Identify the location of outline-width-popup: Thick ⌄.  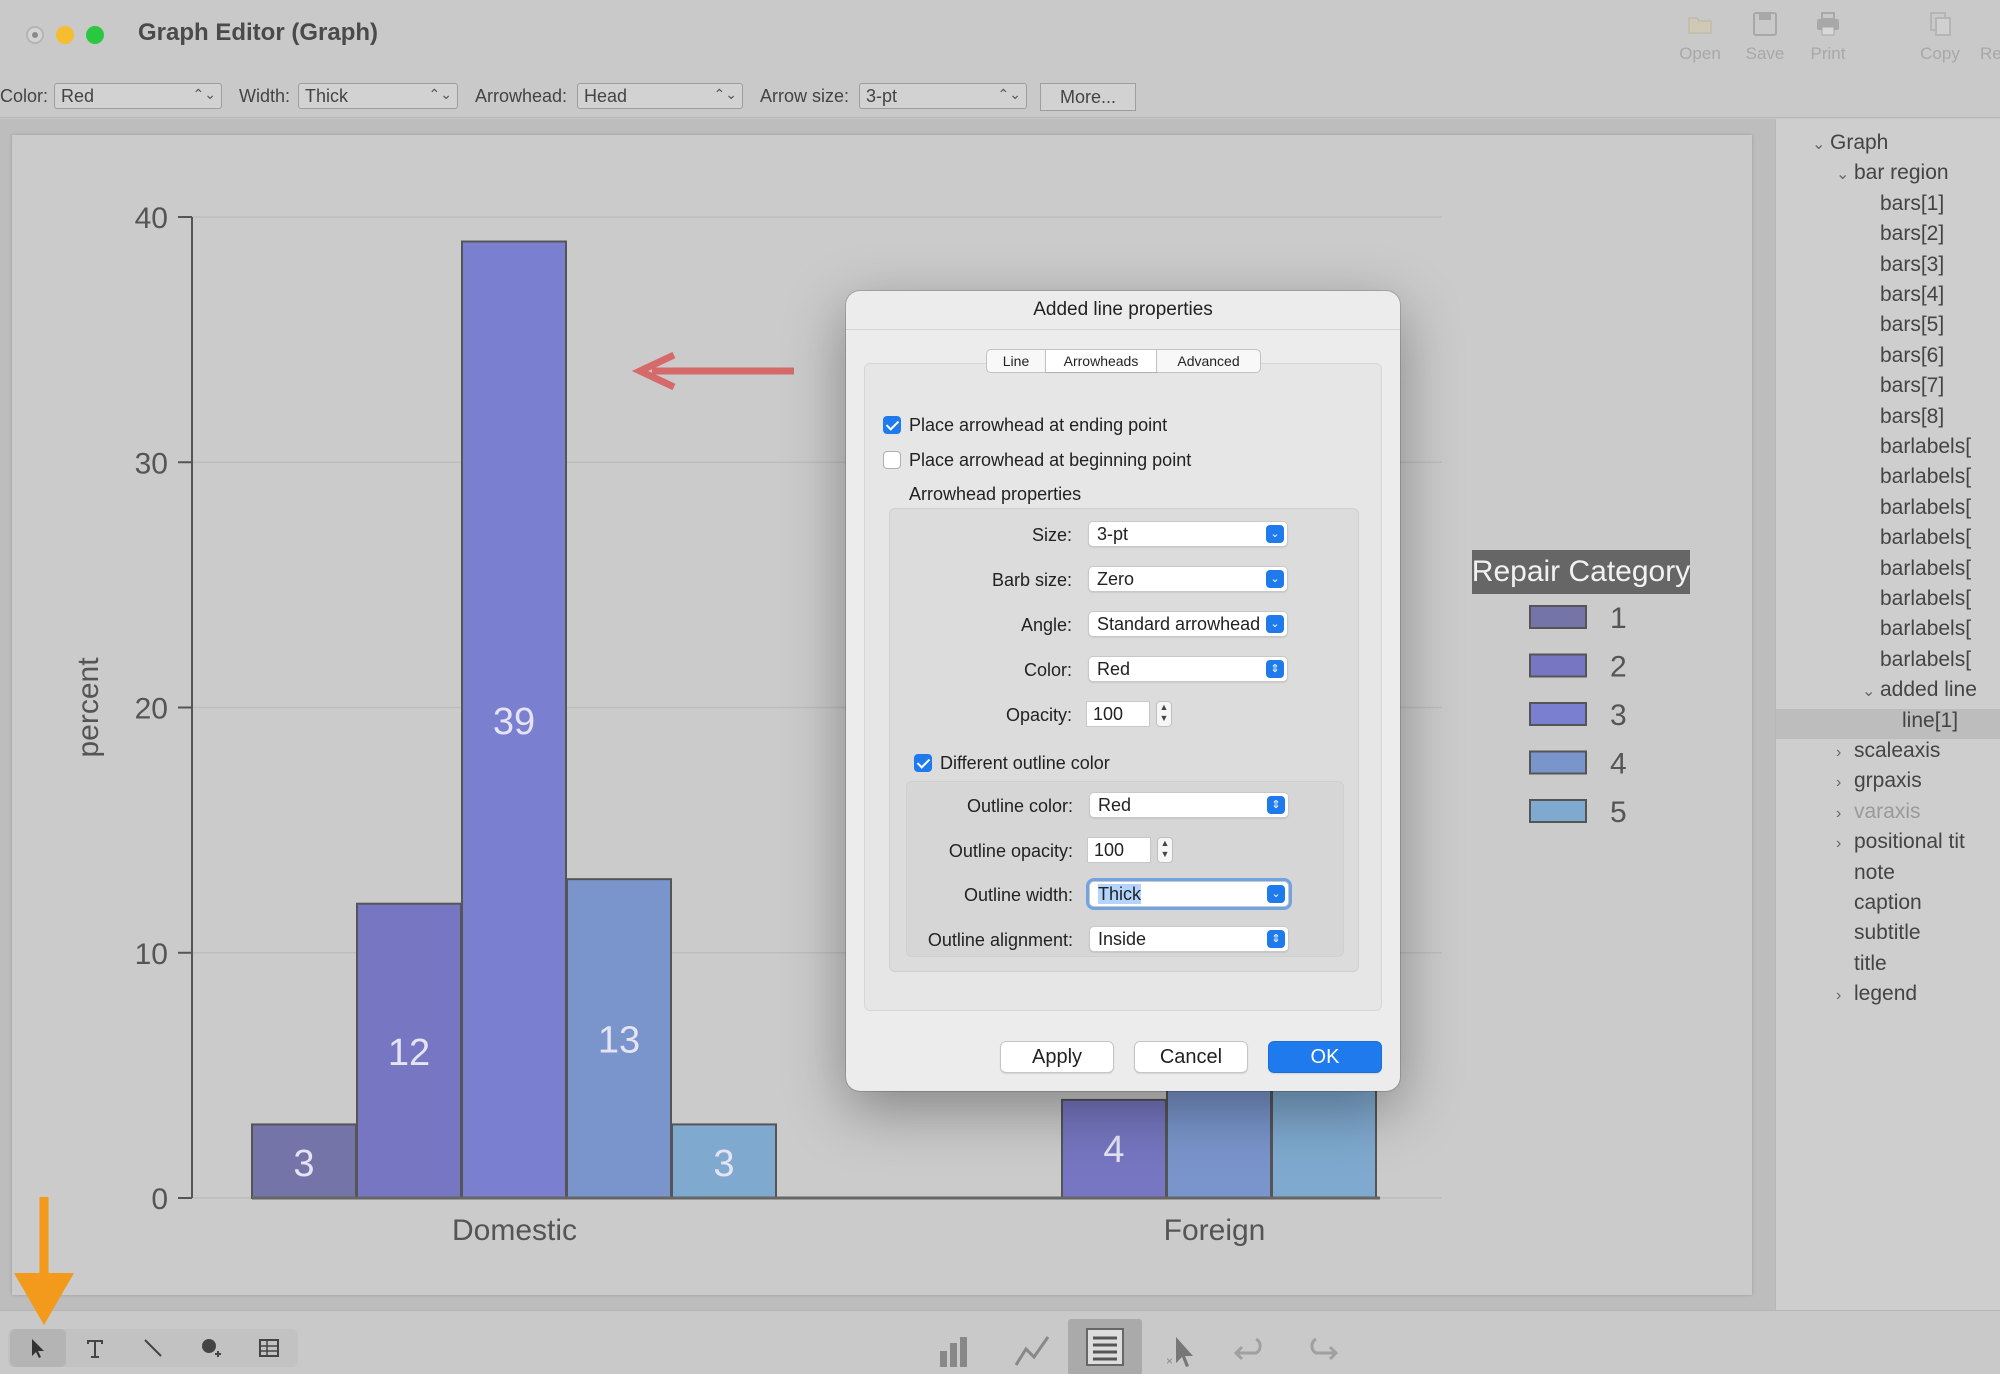
(1189, 894).